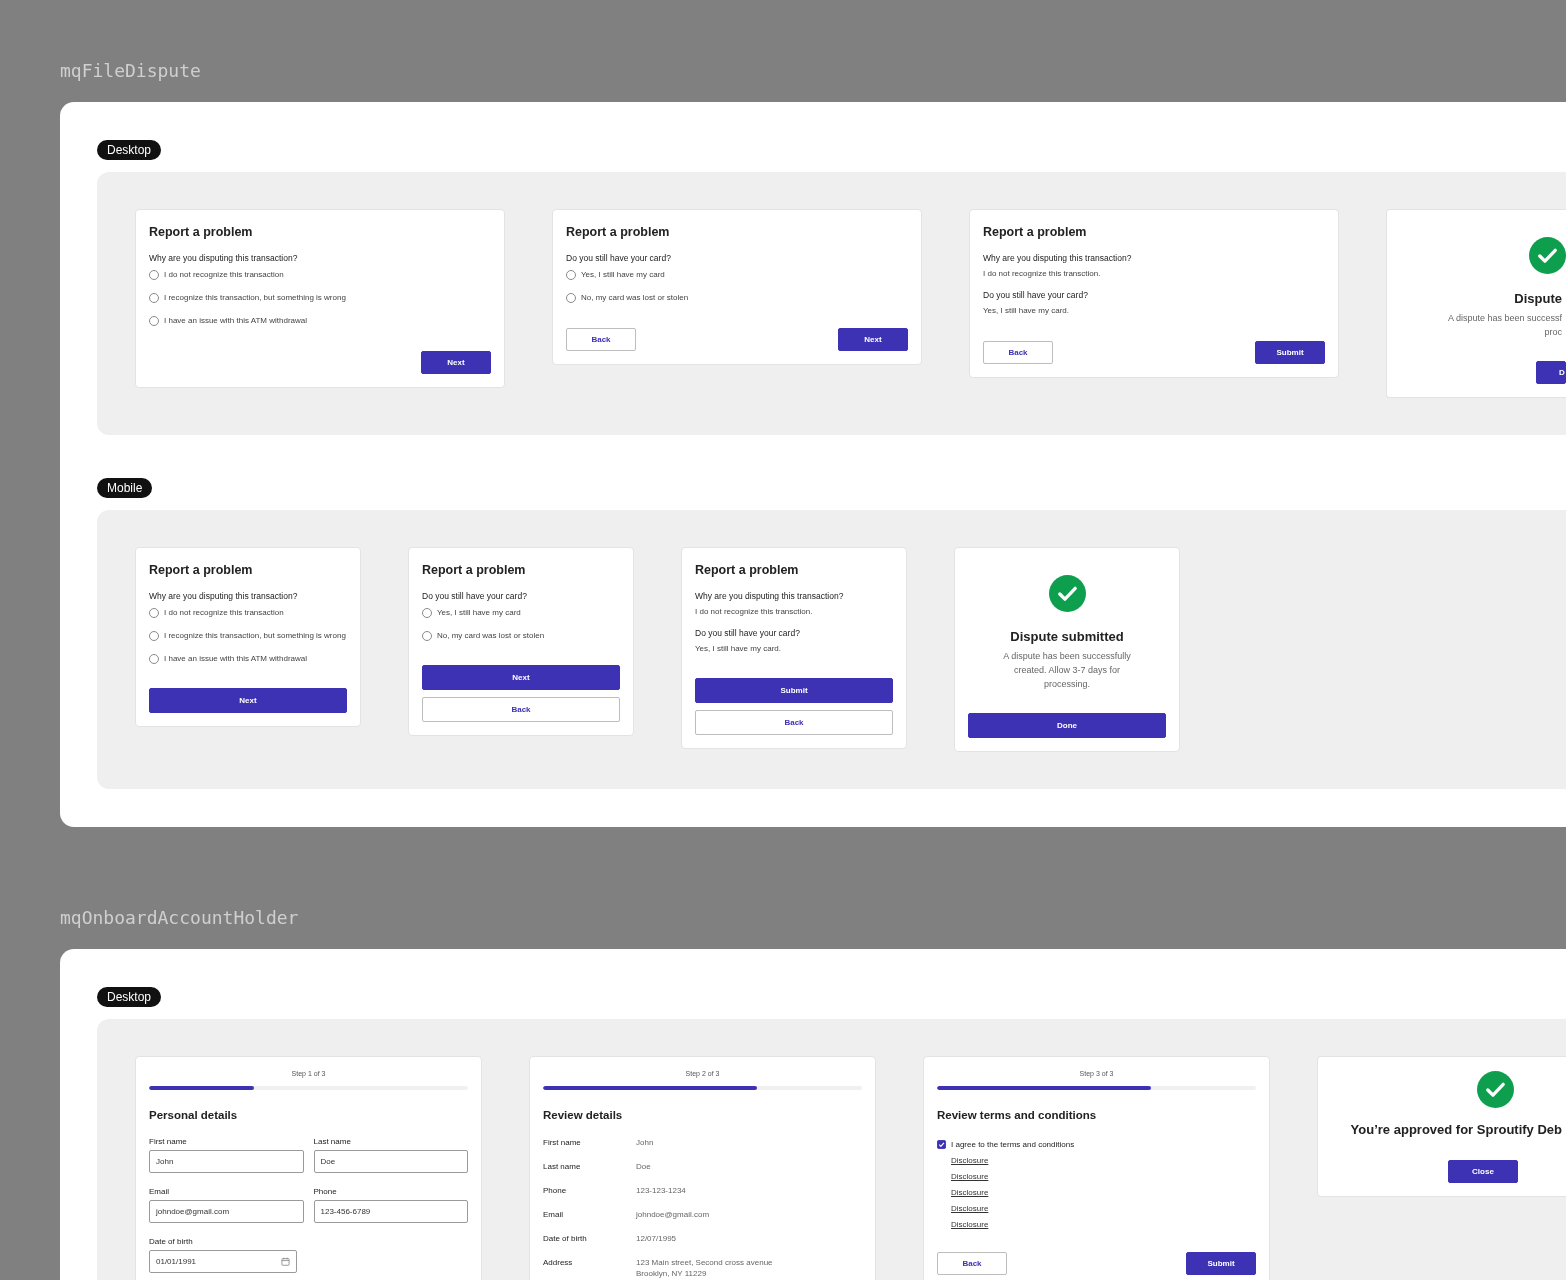 Image resolution: width=1566 pixels, height=1280 pixels. Describe the element at coordinates (390, 1161) in the screenshot. I see `text-field: Doe` at that location.